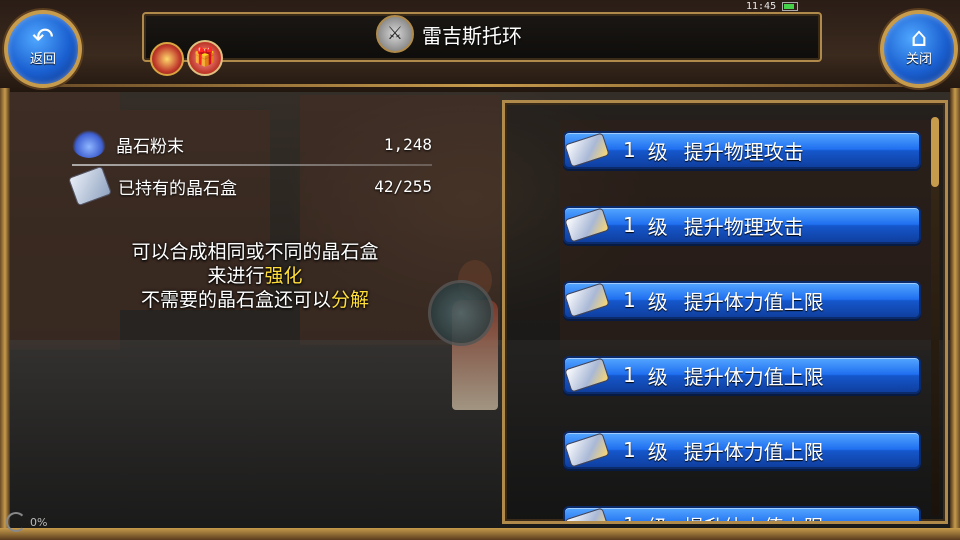 Image resolution: width=960 pixels, height=540 pixels. I want to click on bottom-frame, so click(480, 534).